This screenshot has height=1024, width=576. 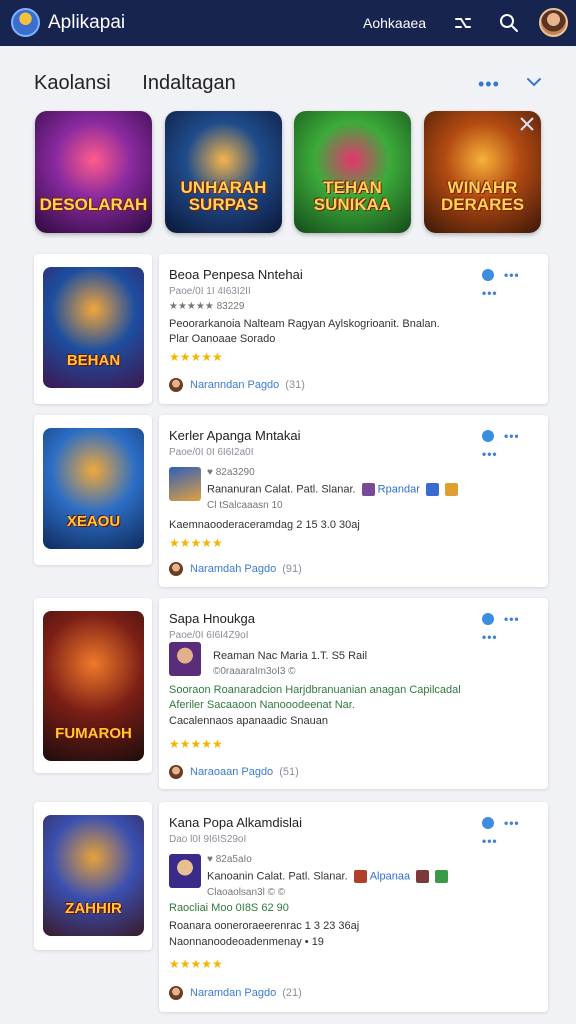 I want to click on developer-sub: Claoaolsan3l © ©, so click(x=246, y=892).